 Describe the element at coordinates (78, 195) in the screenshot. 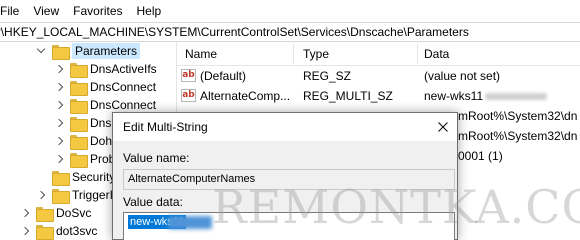

I see `tree-item-triggerinfo: TriggerIn` at that location.